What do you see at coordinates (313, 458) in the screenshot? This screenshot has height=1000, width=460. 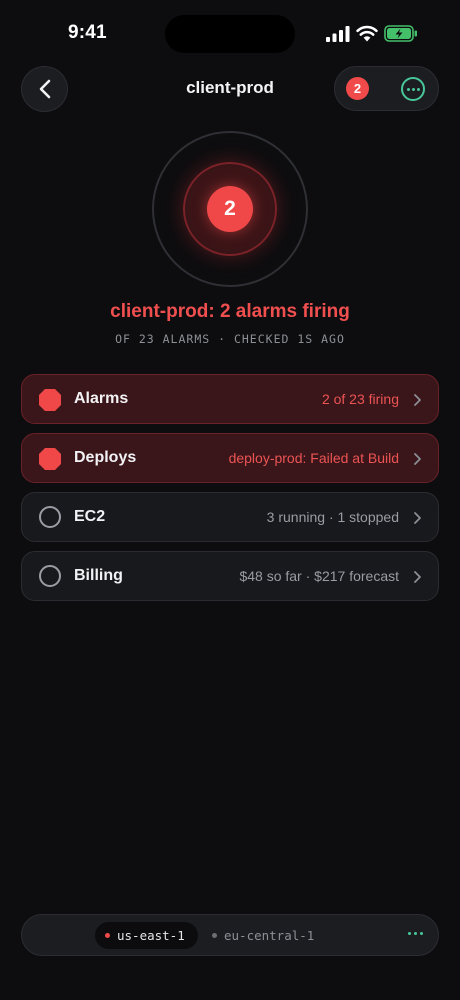 I see `row-value: deploy-prod: Failed at Build` at bounding box center [313, 458].